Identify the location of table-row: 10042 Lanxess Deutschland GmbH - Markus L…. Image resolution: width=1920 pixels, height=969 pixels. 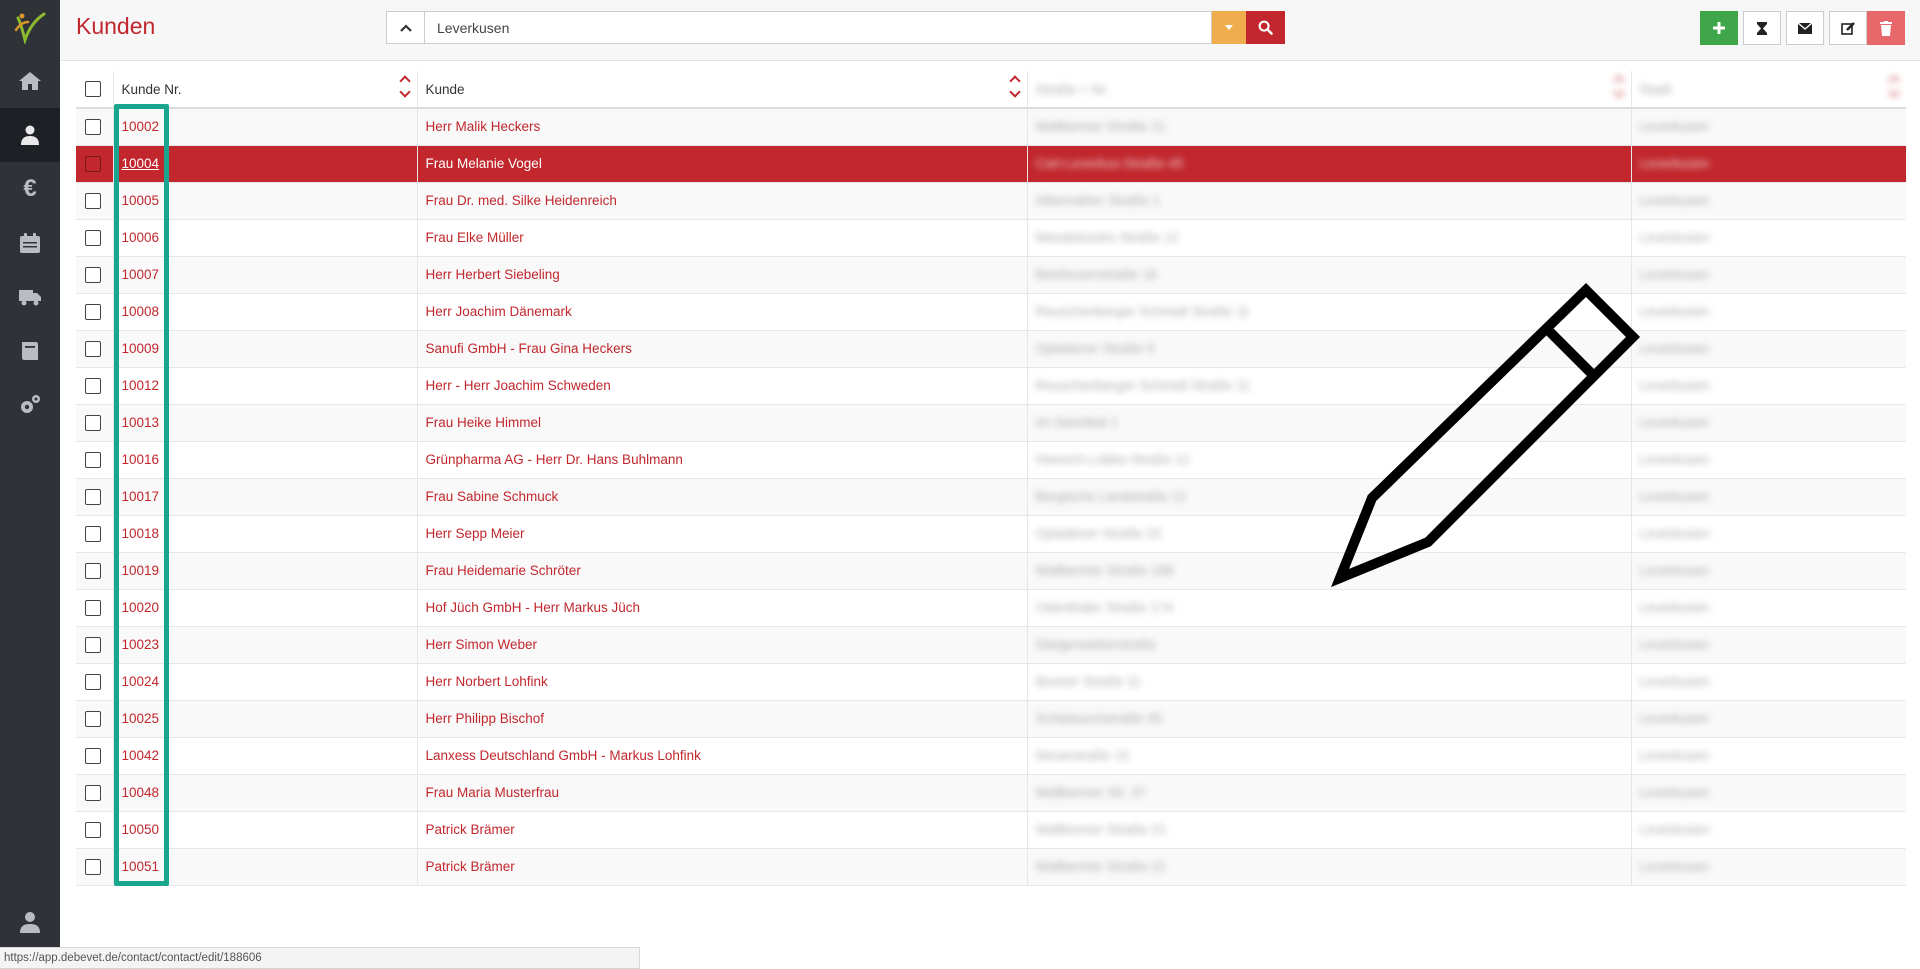
(991, 756).